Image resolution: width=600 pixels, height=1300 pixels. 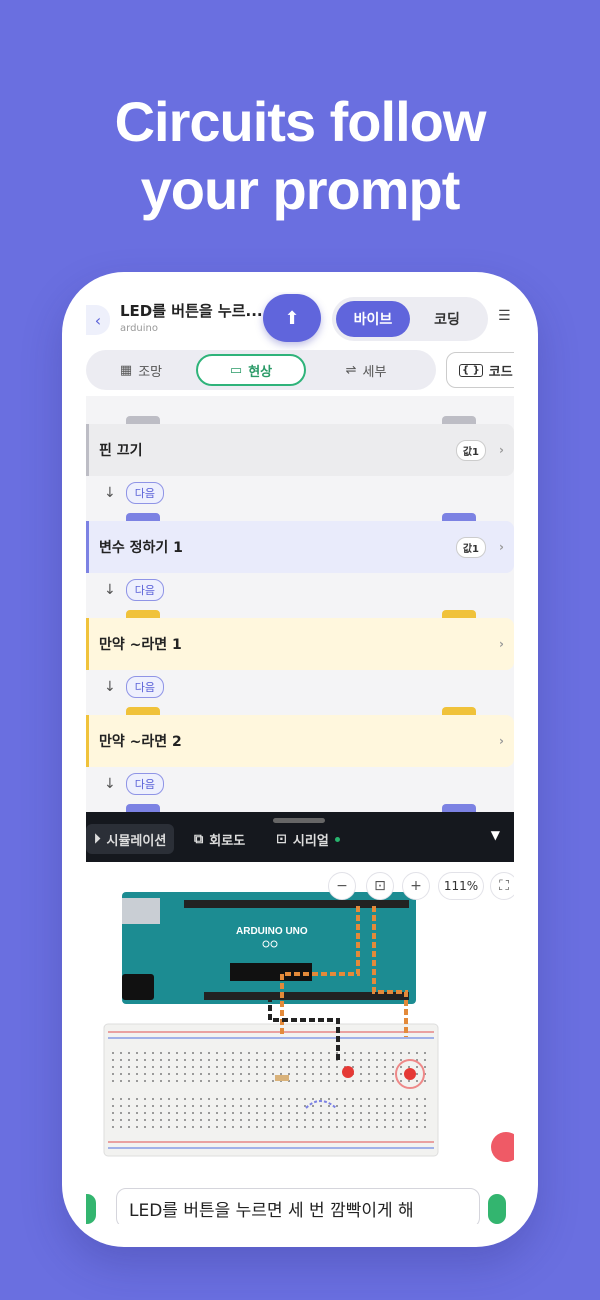 What do you see at coordinates (480, 370) in the screenshot?
I see `code-button: { } 코드` at bounding box center [480, 370].